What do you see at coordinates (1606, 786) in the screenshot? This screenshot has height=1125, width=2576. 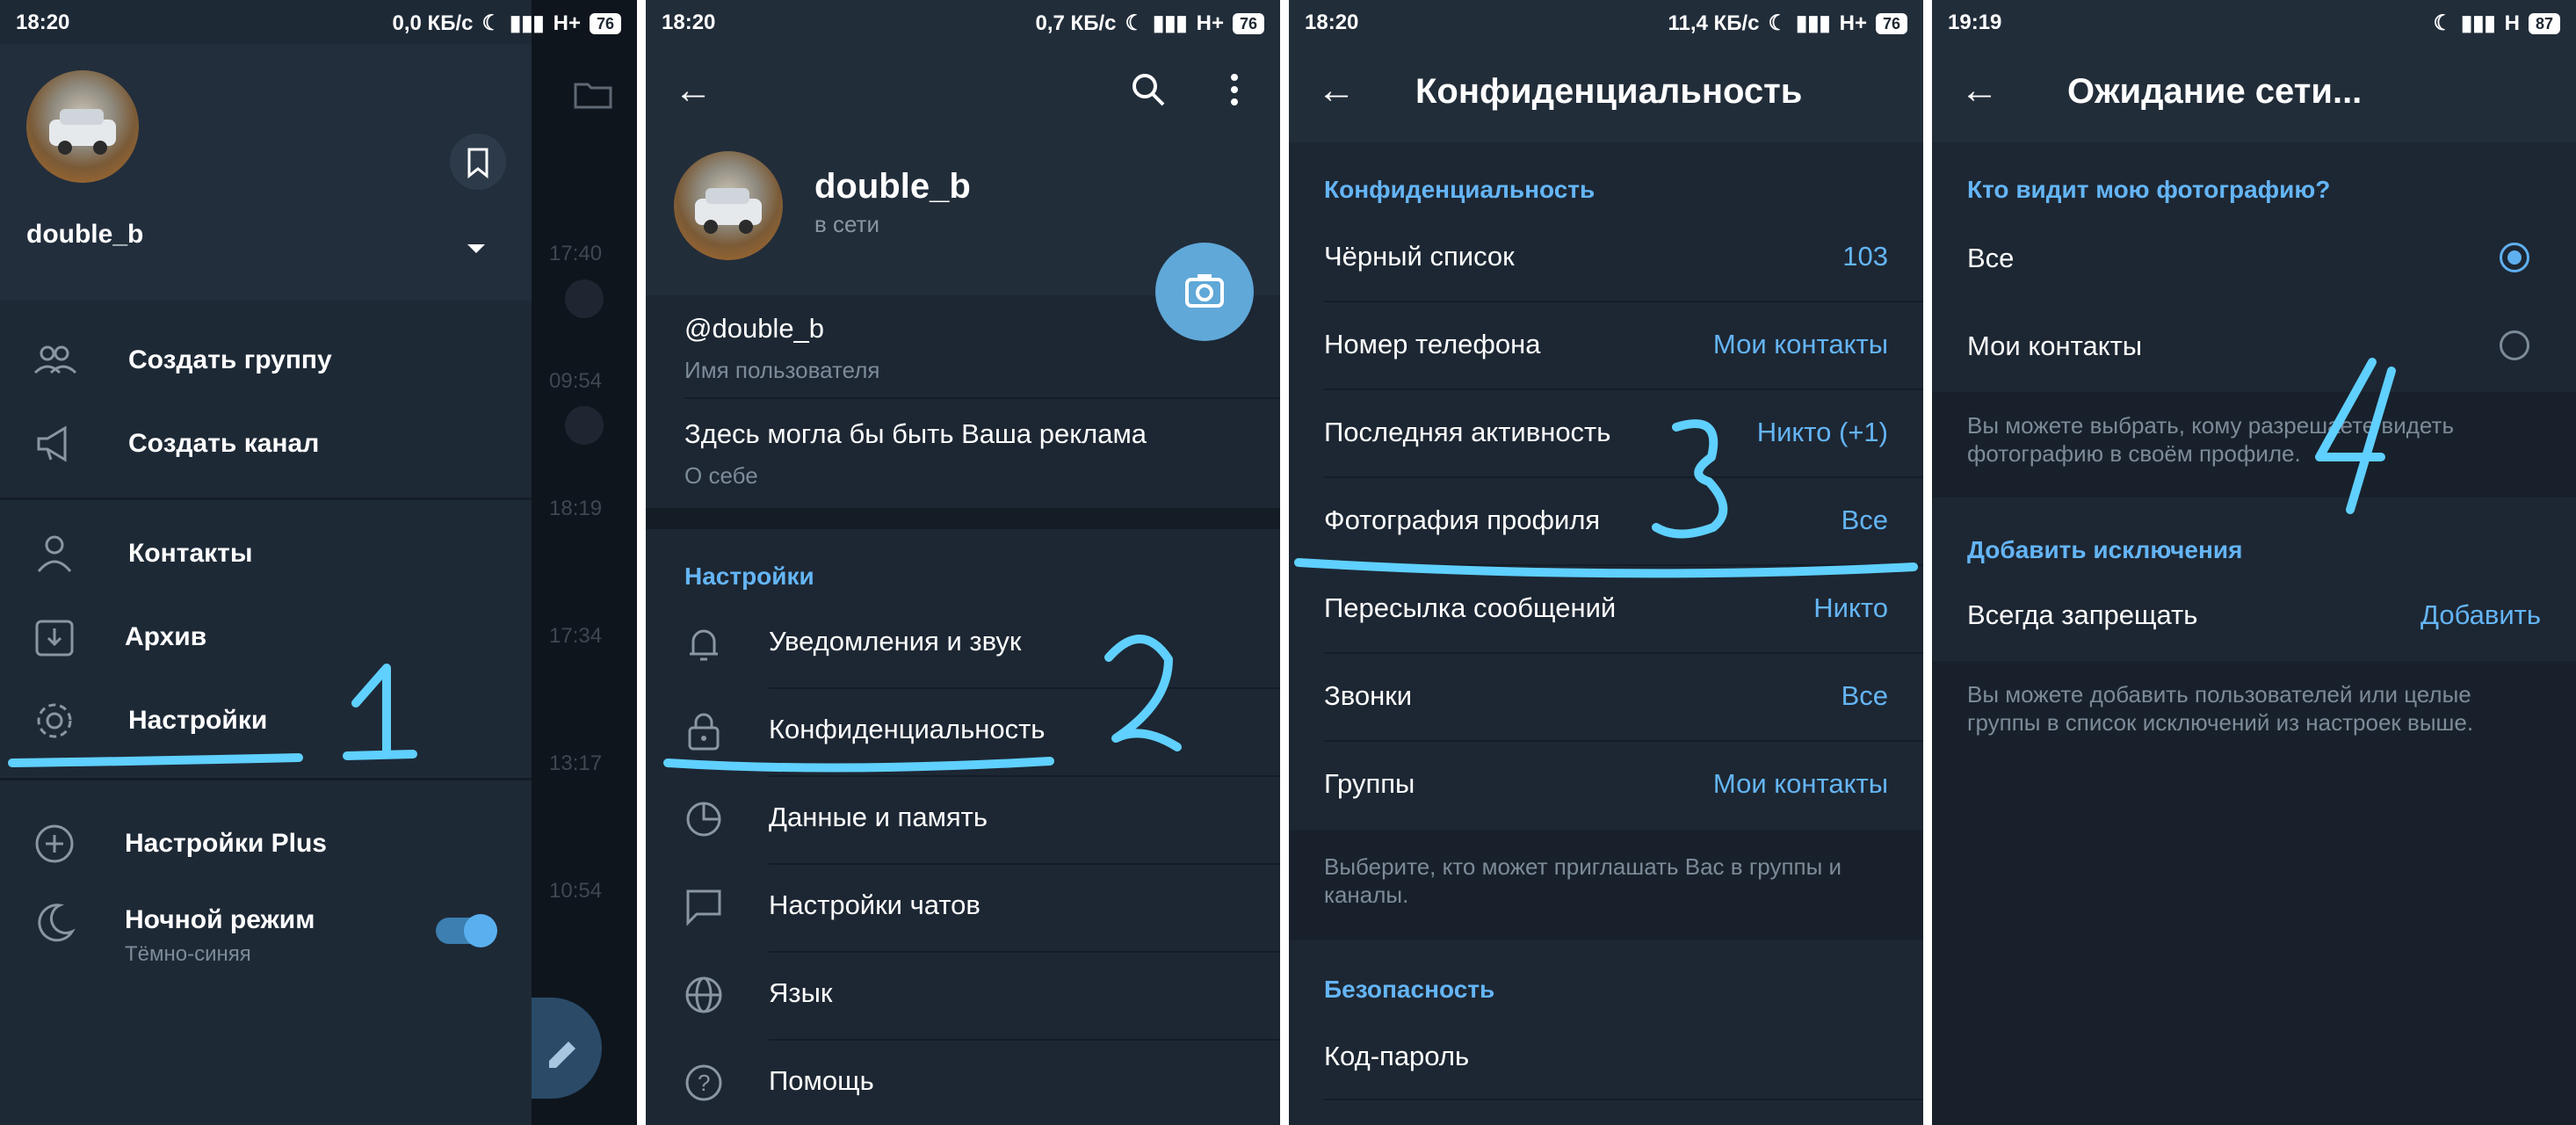 I see `privacy-row-groups: Группы Мои контакты` at bounding box center [1606, 786].